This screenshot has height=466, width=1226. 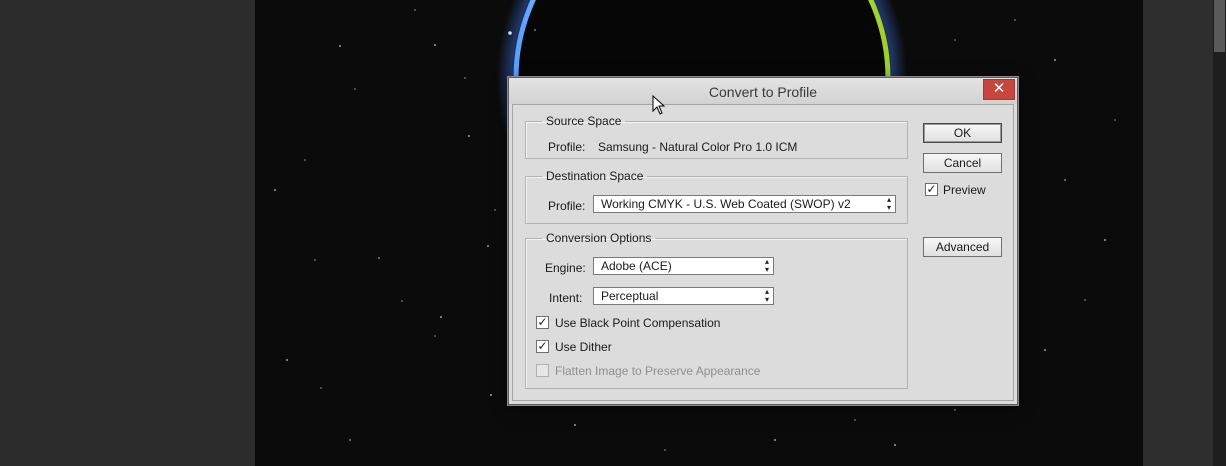 What do you see at coordinates (542, 370) in the screenshot?
I see `flatten-image-checkbox` at bounding box center [542, 370].